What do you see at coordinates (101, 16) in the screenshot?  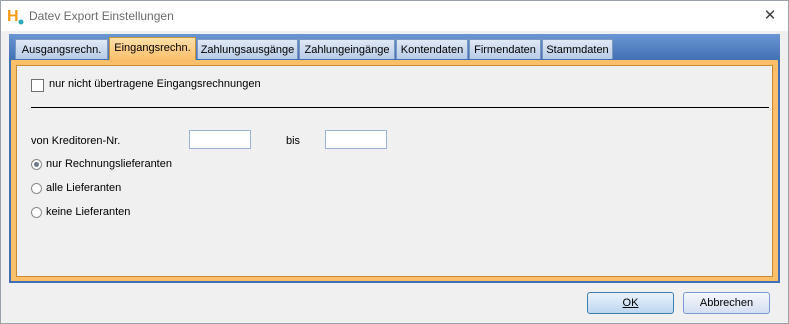 I see `window-title: Datev Export Einstellungen` at bounding box center [101, 16].